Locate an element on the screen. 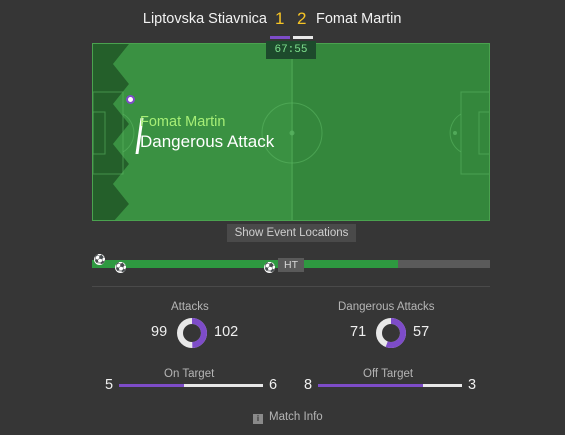  event-team-label: Fomat Martin is located at coordinates (183, 122).